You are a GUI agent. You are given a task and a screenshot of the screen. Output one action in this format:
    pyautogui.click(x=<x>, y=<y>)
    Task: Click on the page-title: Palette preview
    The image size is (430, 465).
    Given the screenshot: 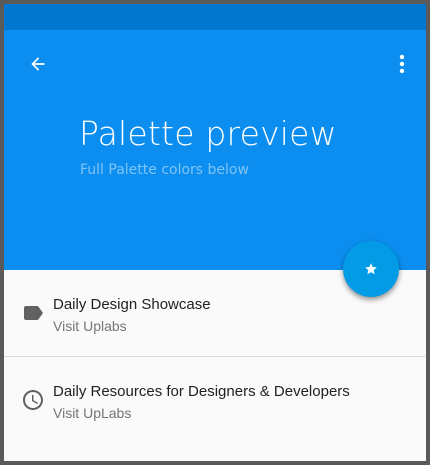 What is the action you would take?
    pyautogui.click(x=208, y=133)
    